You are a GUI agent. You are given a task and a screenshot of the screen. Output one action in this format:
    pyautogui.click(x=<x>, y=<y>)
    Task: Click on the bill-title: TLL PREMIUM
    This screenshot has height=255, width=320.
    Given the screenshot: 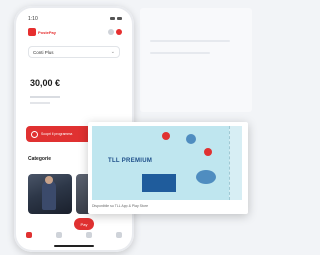 What is the action you would take?
    pyautogui.click(x=130, y=161)
    